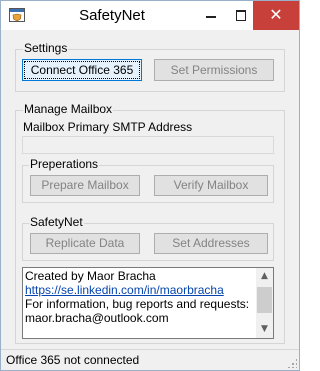  I want to click on smtp-address-label: Mailbox Primary SMTP Address, so click(108, 127).